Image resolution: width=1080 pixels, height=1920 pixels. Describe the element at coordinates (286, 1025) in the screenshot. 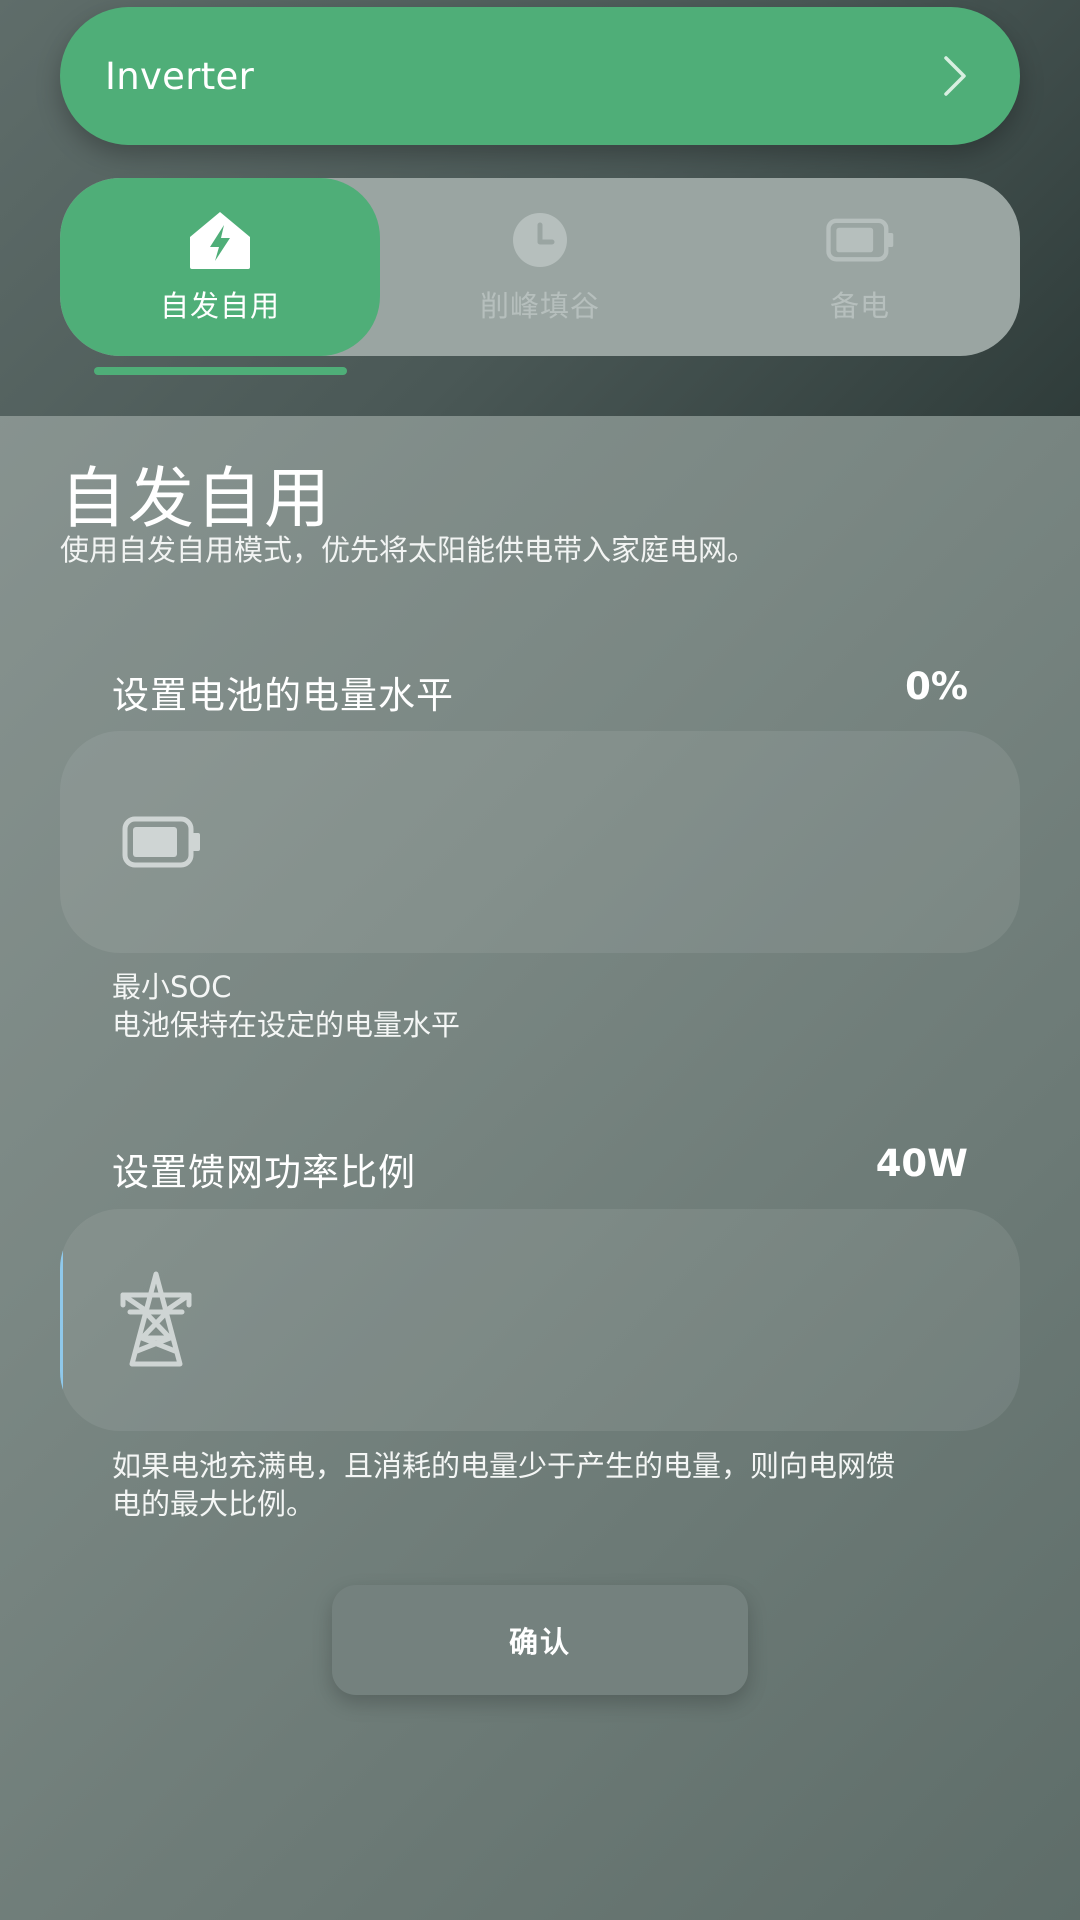

I see `hint-line: 电池保持在设定的电量水平` at that location.